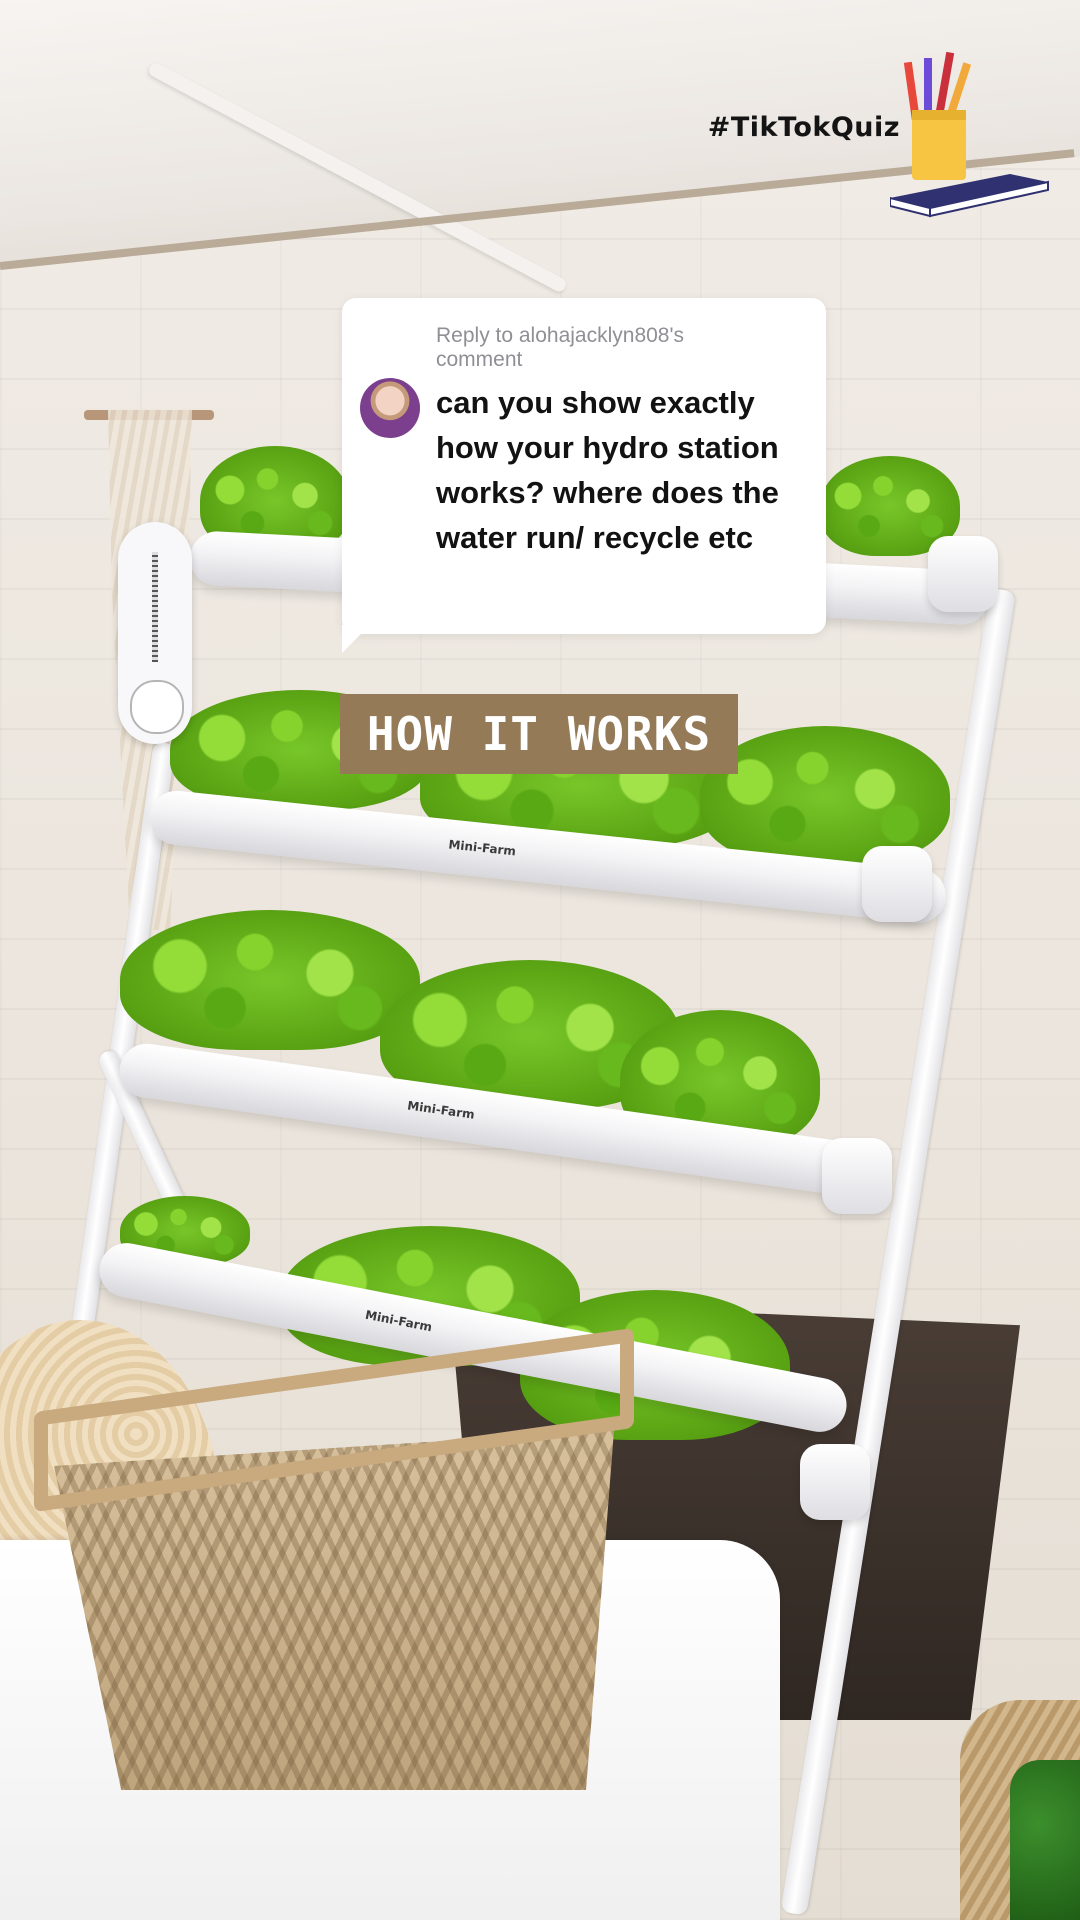 This screenshot has width=1080, height=1920. I want to click on caption-label-text: HOW IT WORKS, so click(539, 734).